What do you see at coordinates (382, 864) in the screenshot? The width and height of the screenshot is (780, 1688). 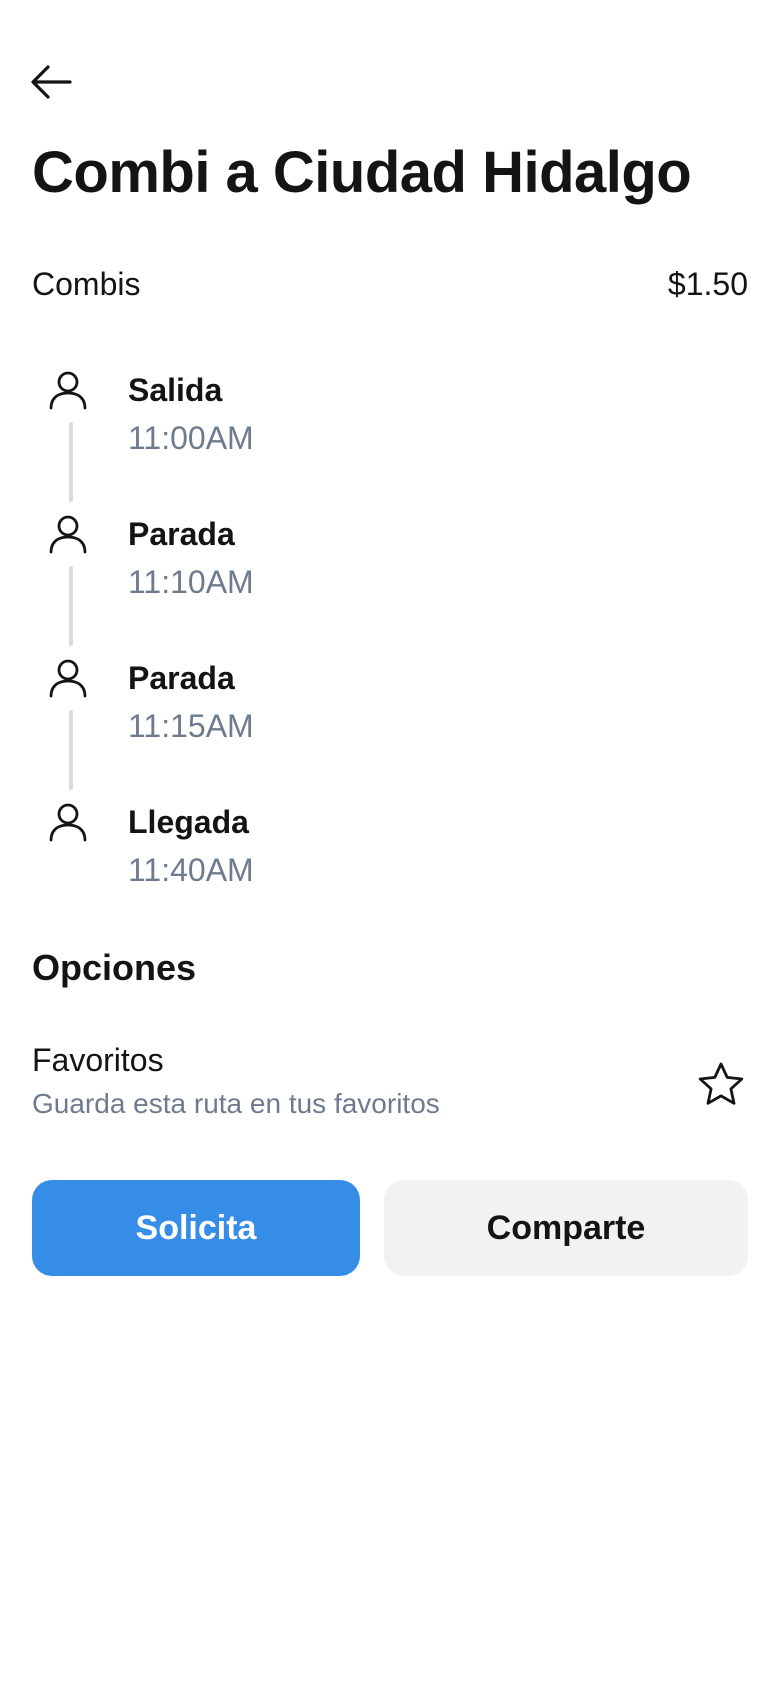 I see `timeline-stop: Llegada 11:40AM` at bounding box center [382, 864].